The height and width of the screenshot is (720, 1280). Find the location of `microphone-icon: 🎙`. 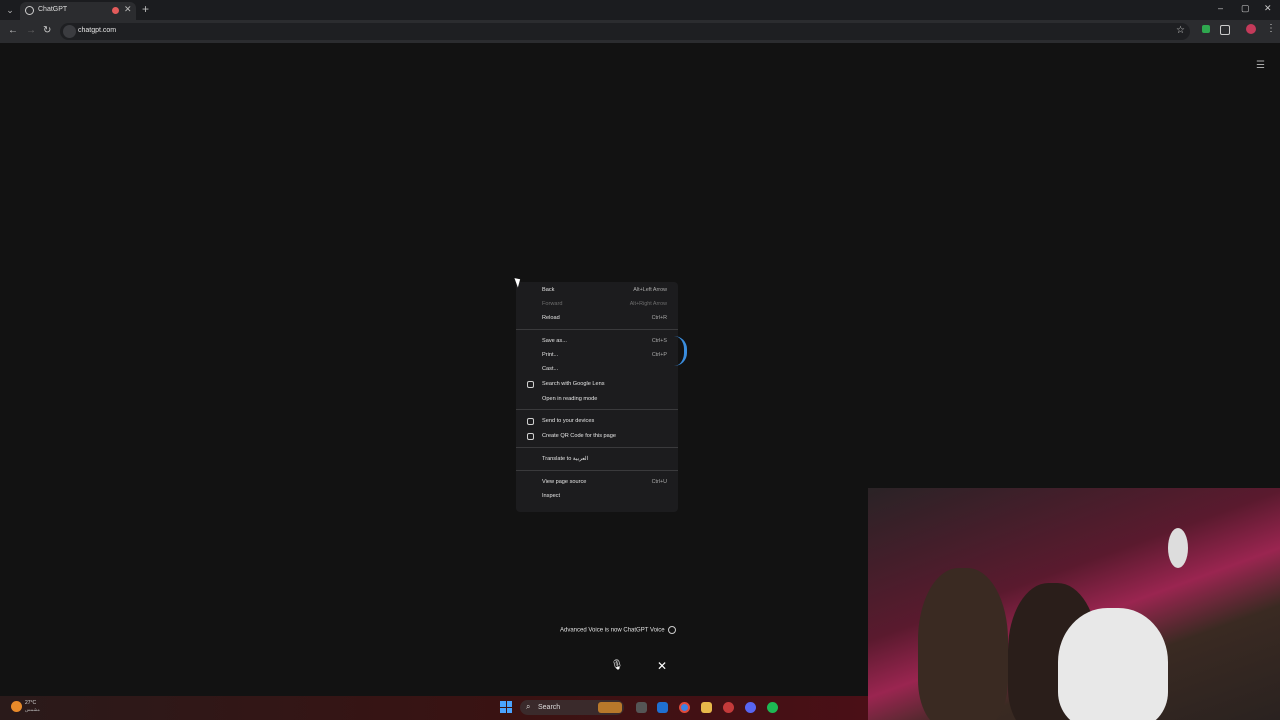

microphone-icon: 🎙 is located at coordinates (617, 665).